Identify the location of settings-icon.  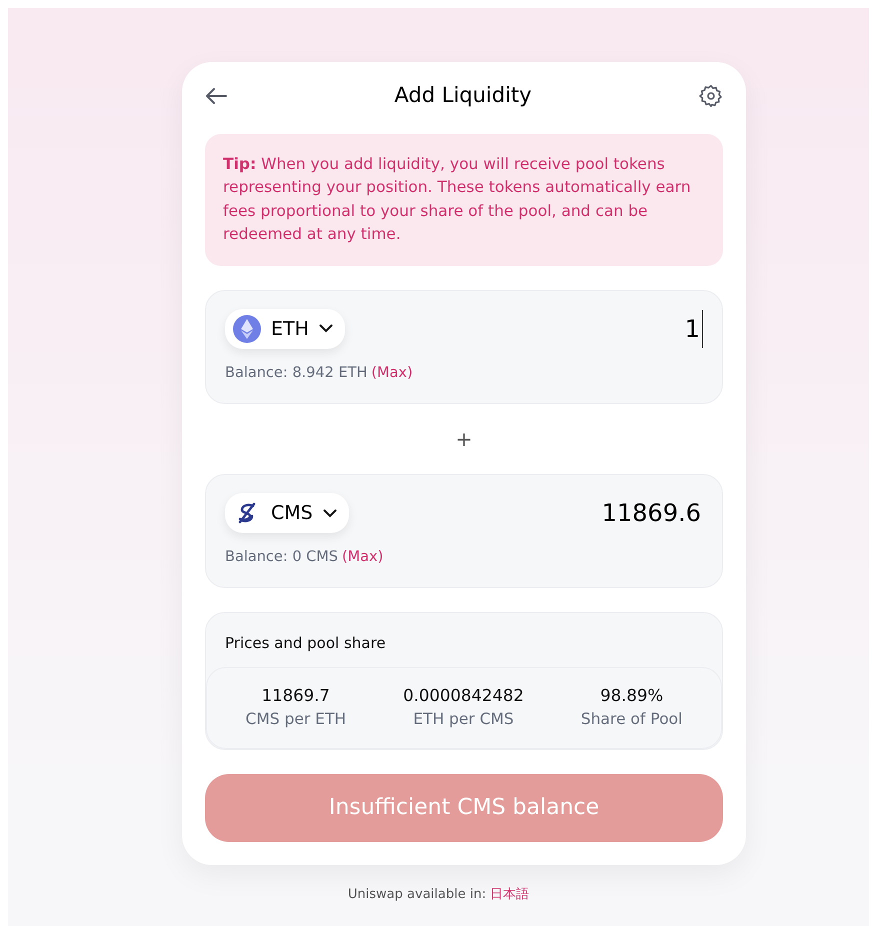
(710, 96).